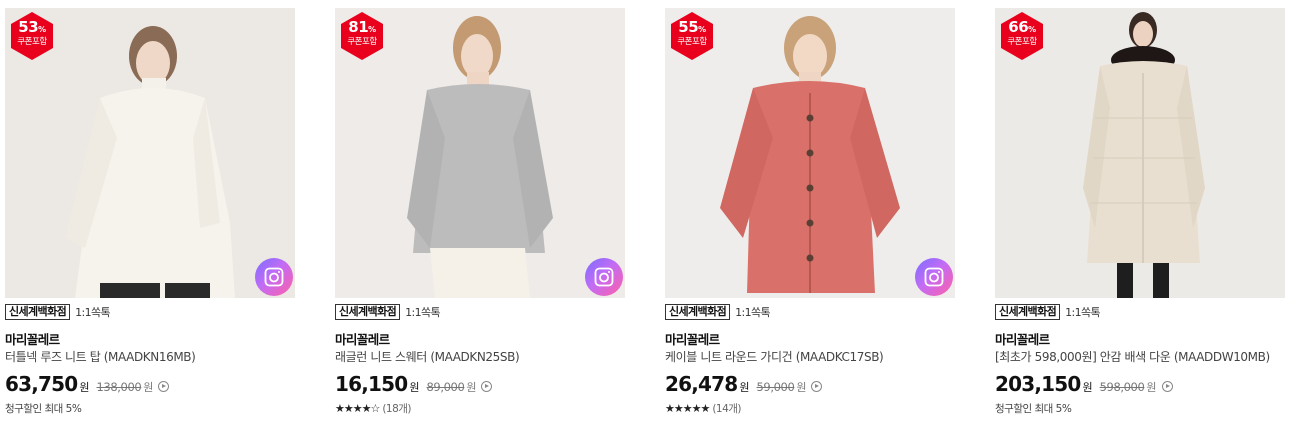  I want to click on review-count: (14개), so click(727, 408).